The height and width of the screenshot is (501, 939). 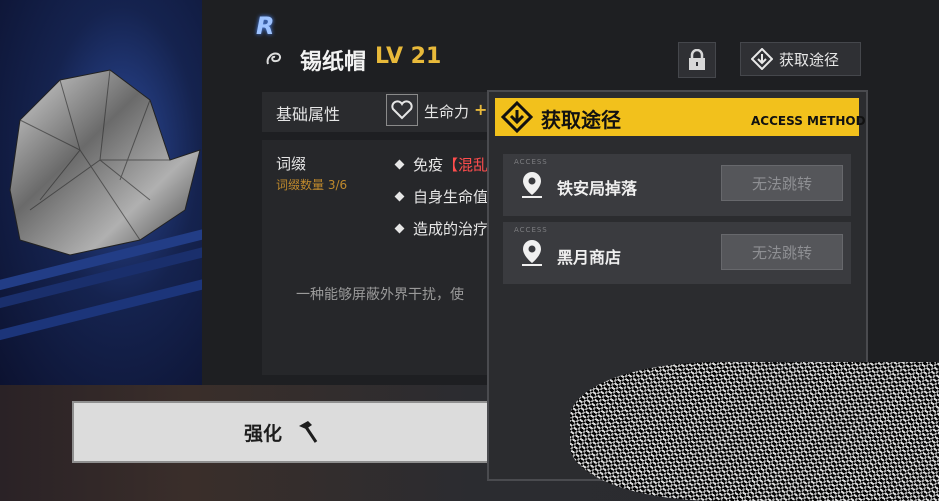 I want to click on access-popup-subtitle: ACCESS METHOD, so click(x=808, y=121).